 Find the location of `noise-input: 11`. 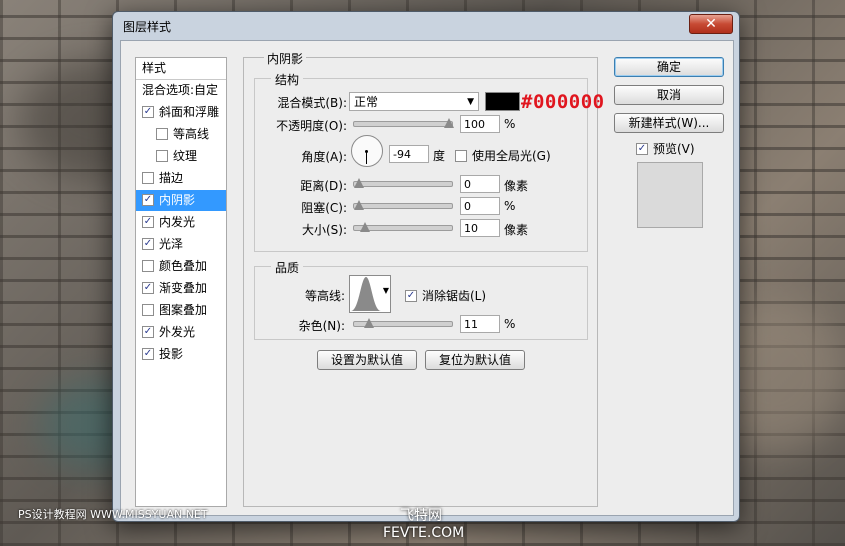

noise-input: 11 is located at coordinates (480, 324).